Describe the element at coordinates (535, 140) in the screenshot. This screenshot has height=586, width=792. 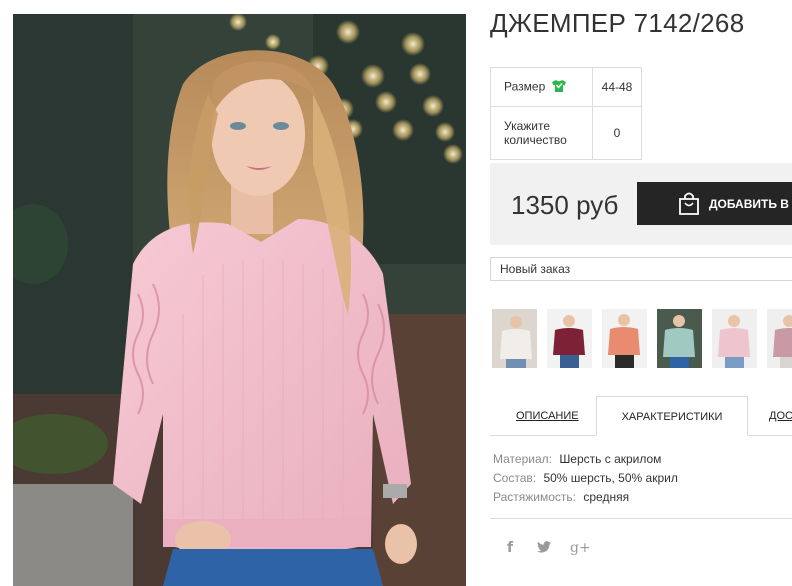
I see `quantity-label-line2: количество` at that location.